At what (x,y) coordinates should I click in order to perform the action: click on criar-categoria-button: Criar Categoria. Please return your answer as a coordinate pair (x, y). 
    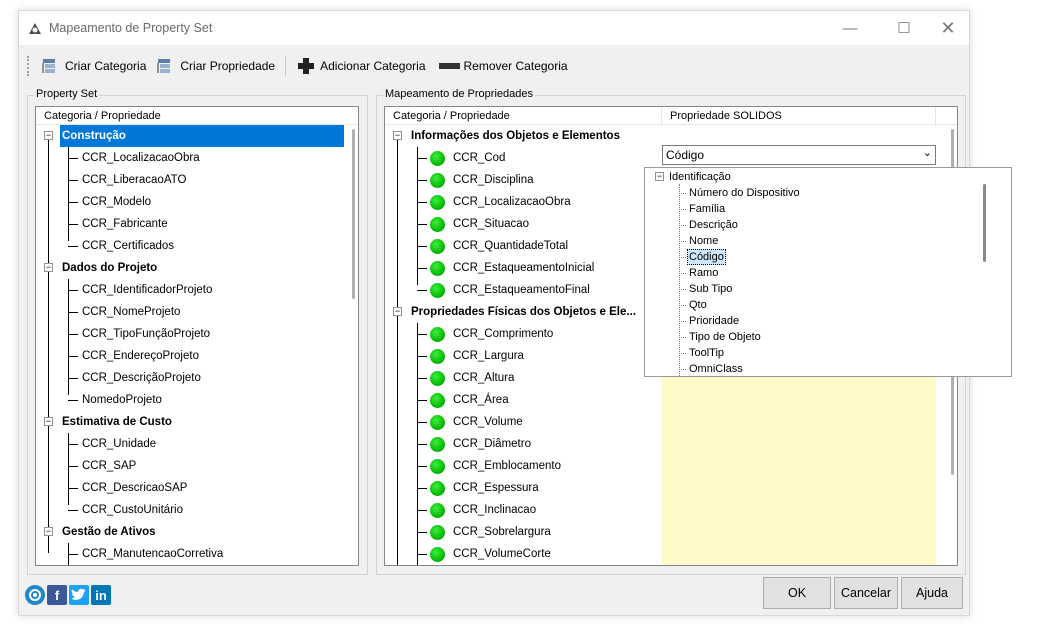
    Looking at the image, I should click on (93, 66).